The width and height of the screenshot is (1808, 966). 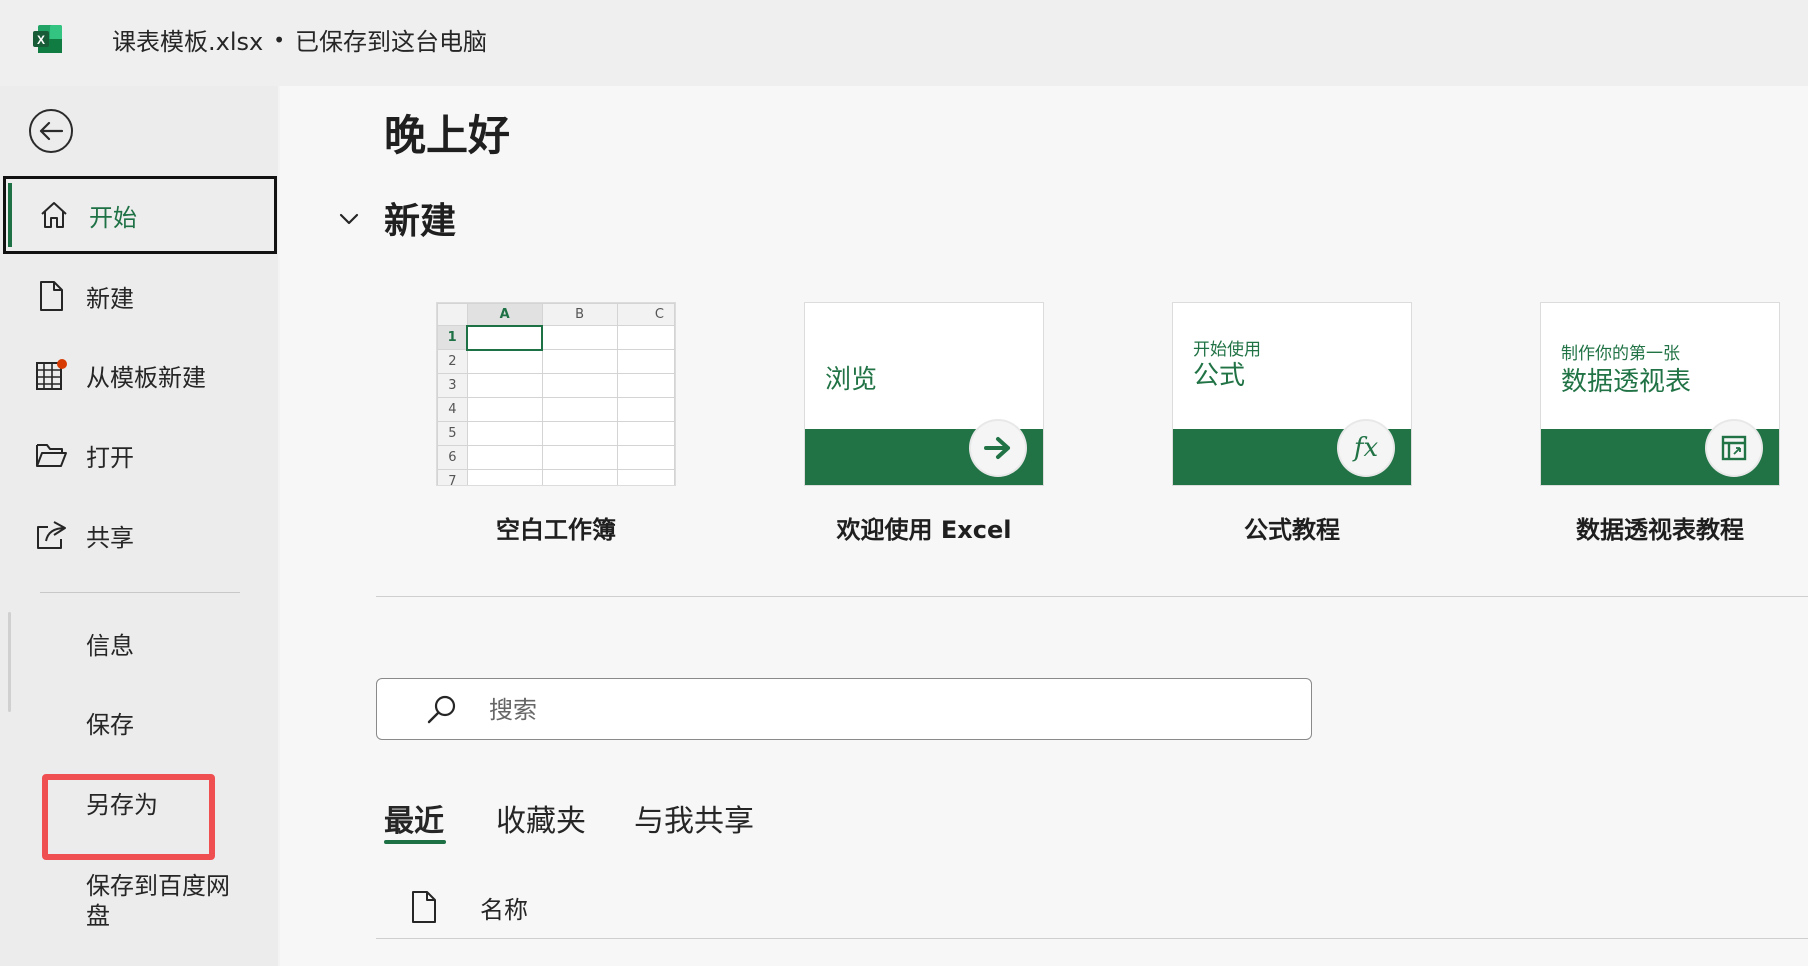 I want to click on excel-logo-icon: X, so click(x=47, y=39).